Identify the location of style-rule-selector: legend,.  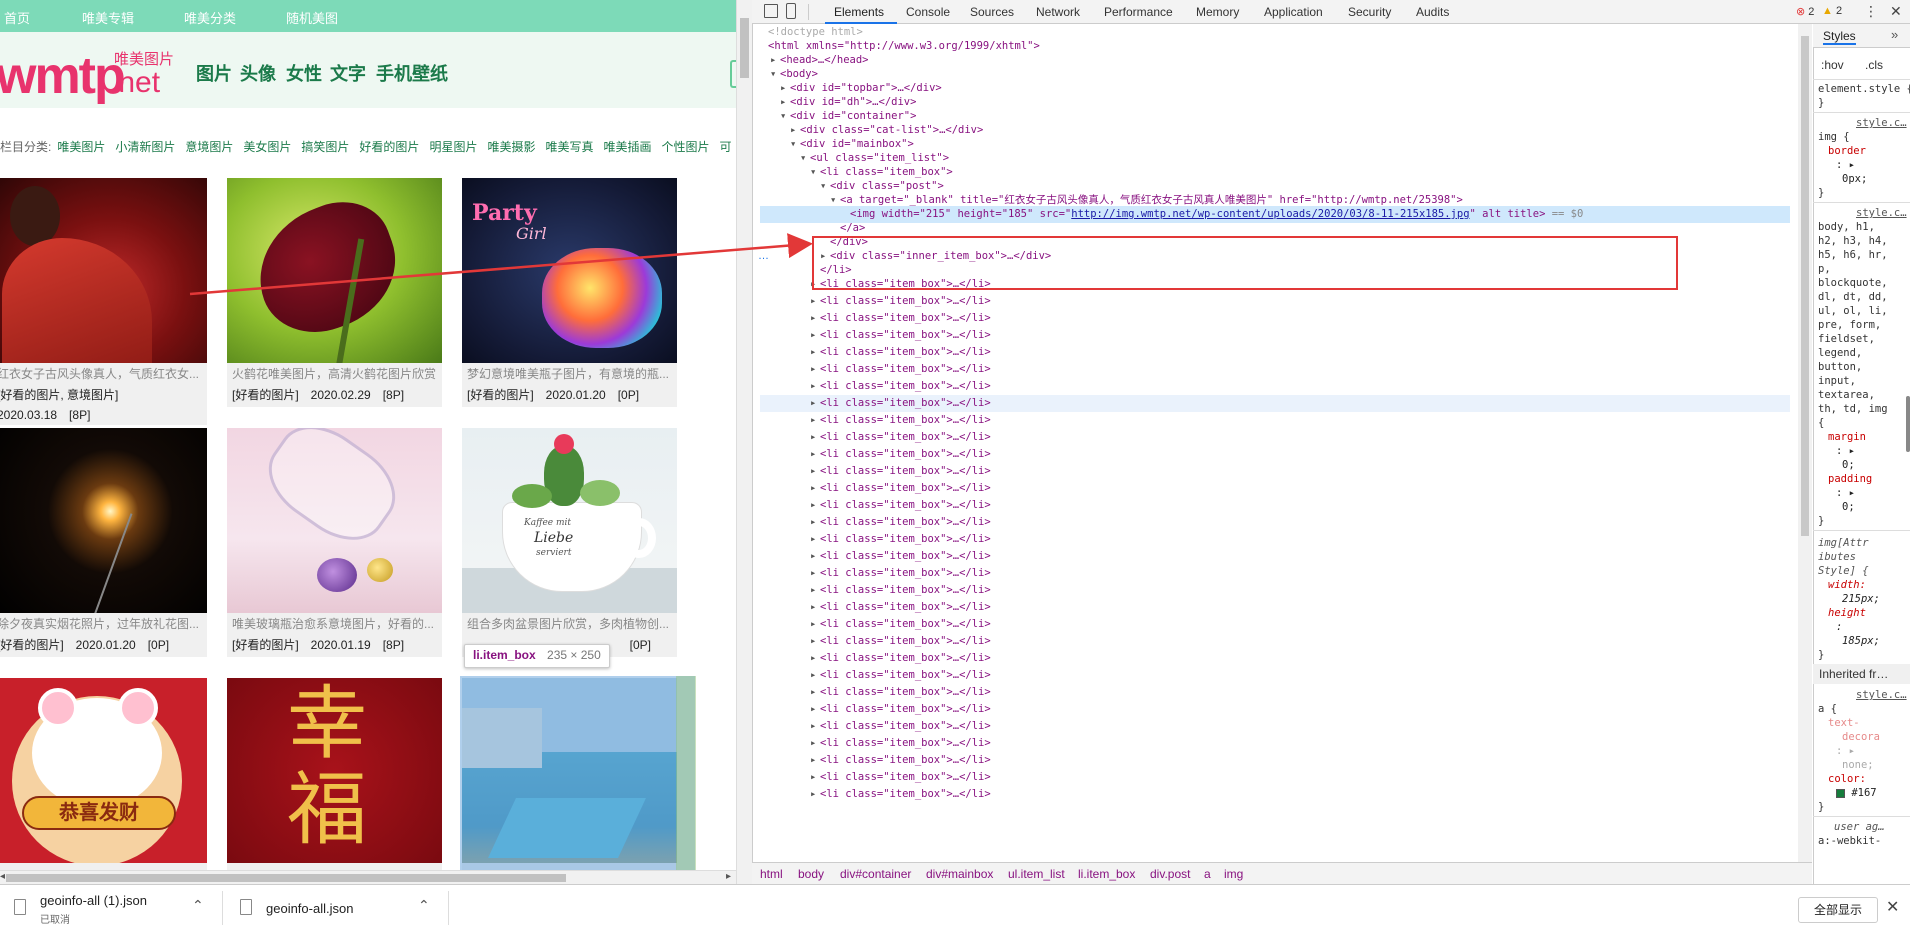
(1840, 353).